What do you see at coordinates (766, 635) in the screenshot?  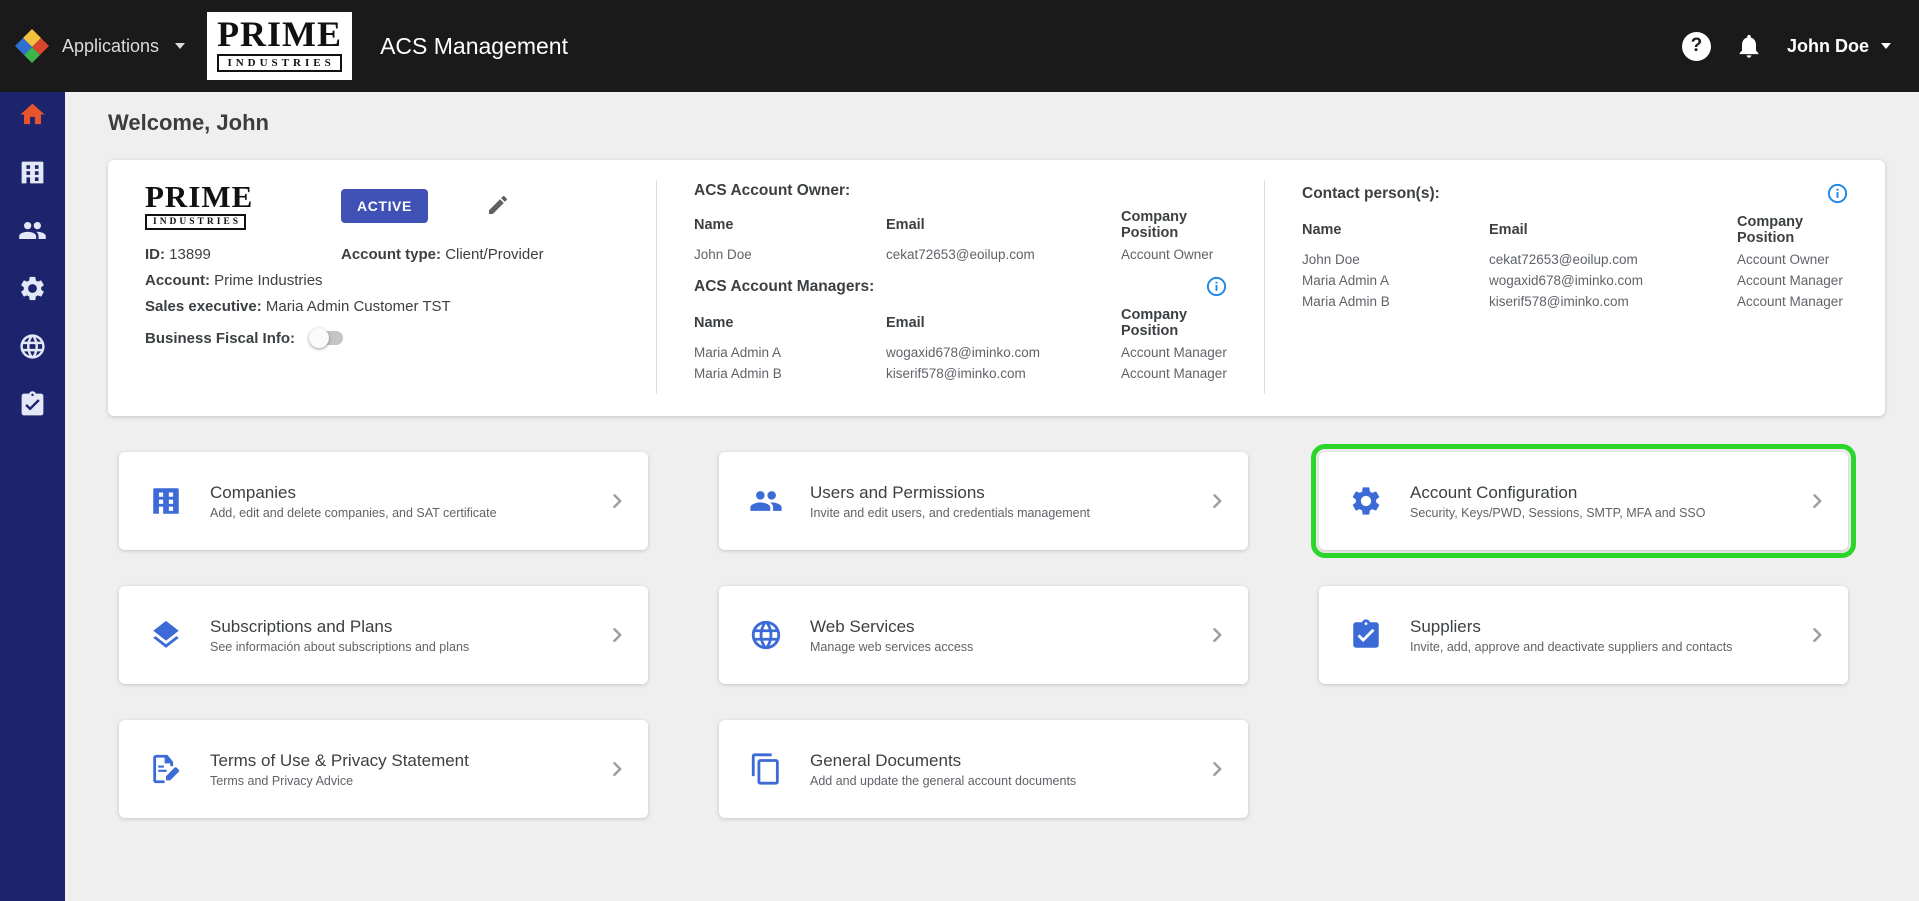 I see `globe-icon` at bounding box center [766, 635].